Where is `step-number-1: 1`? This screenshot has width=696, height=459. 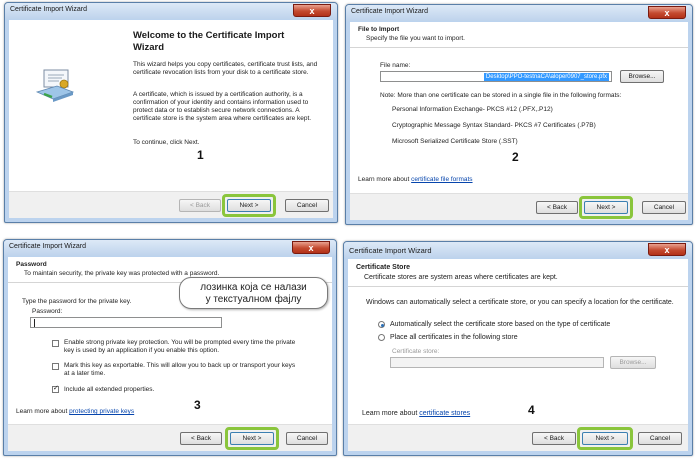 step-number-1: 1 is located at coordinates (200, 155).